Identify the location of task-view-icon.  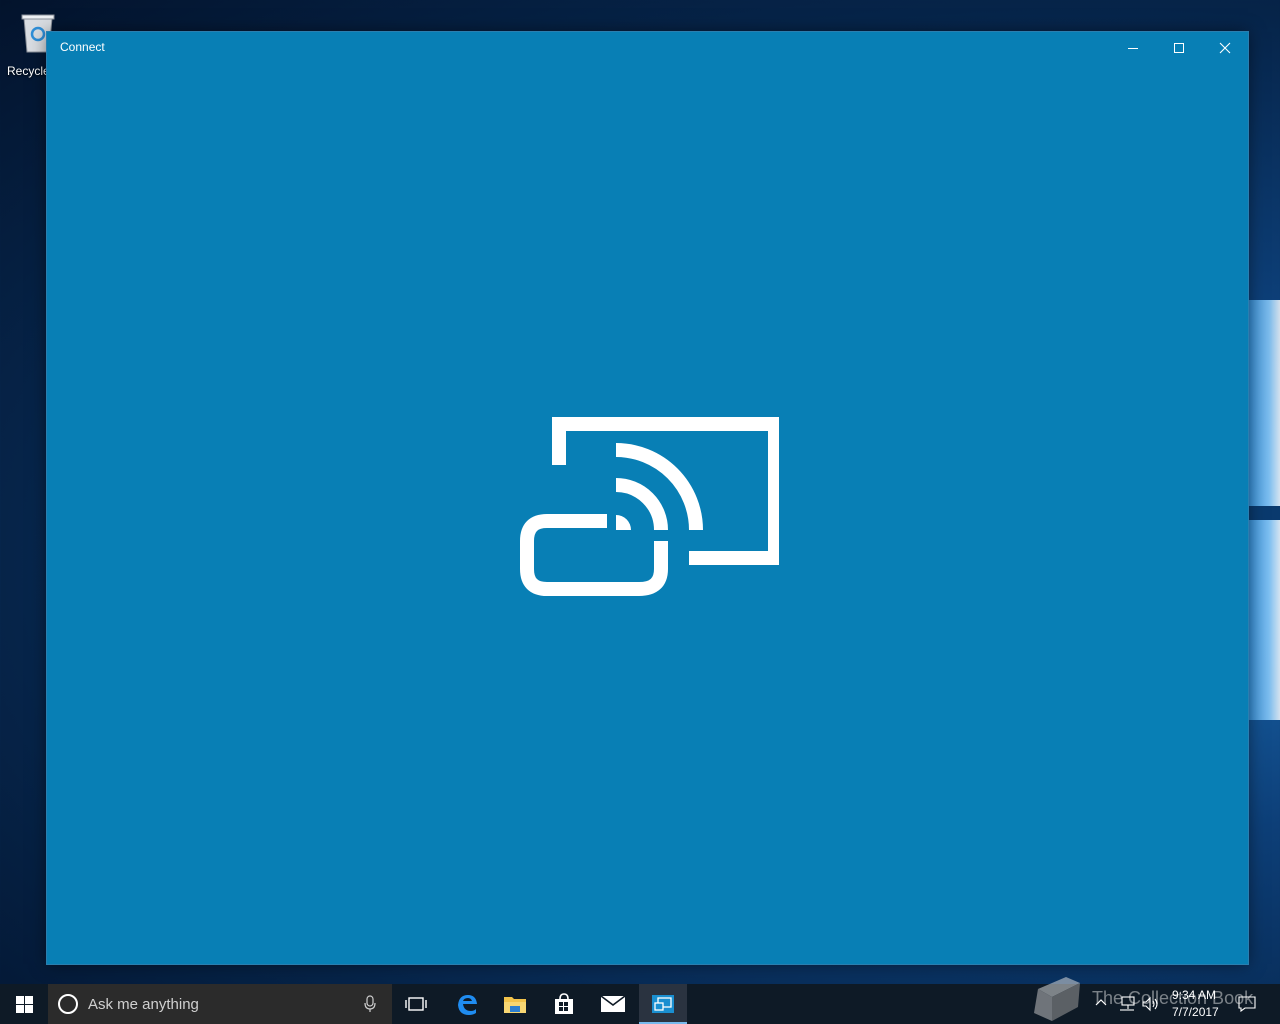
(416, 1004).